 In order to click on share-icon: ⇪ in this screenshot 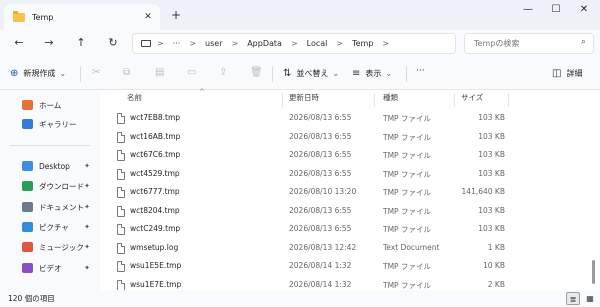, I will do `click(223, 72)`.